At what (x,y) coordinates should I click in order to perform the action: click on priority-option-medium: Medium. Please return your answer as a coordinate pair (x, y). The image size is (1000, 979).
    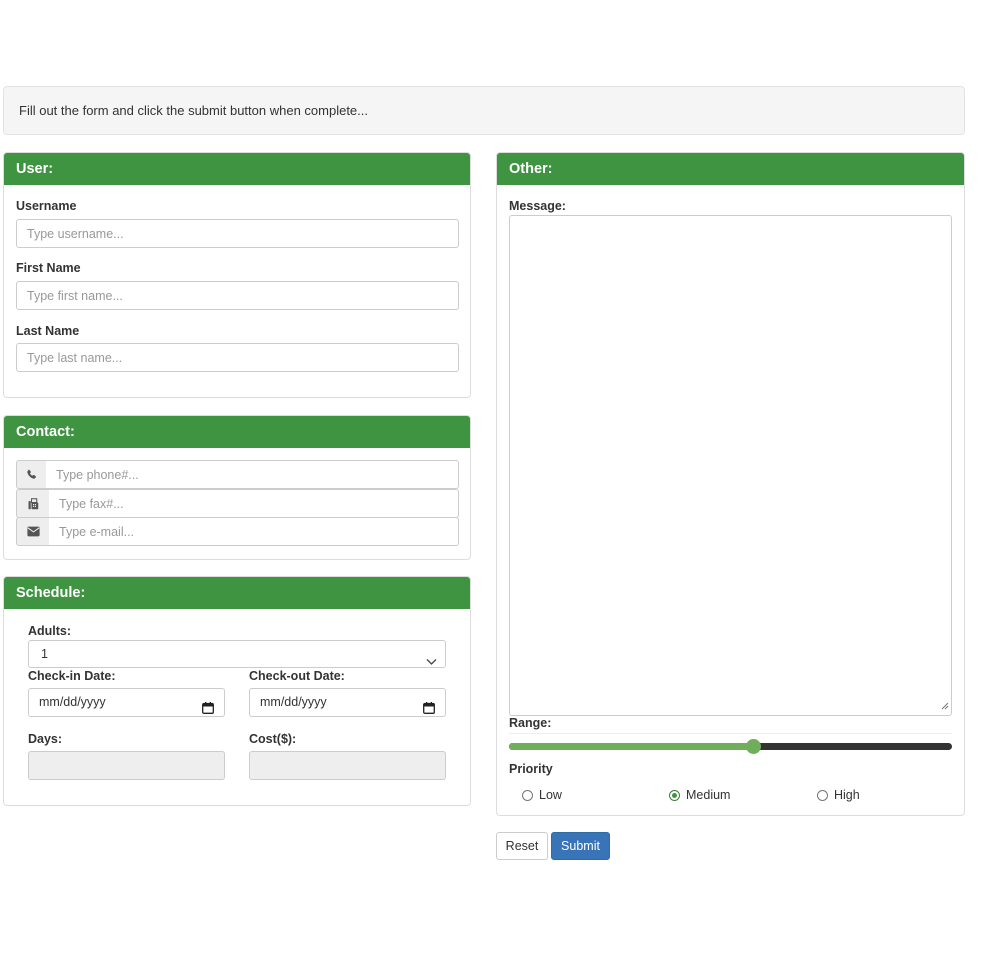
    Looking at the image, I should click on (699, 795).